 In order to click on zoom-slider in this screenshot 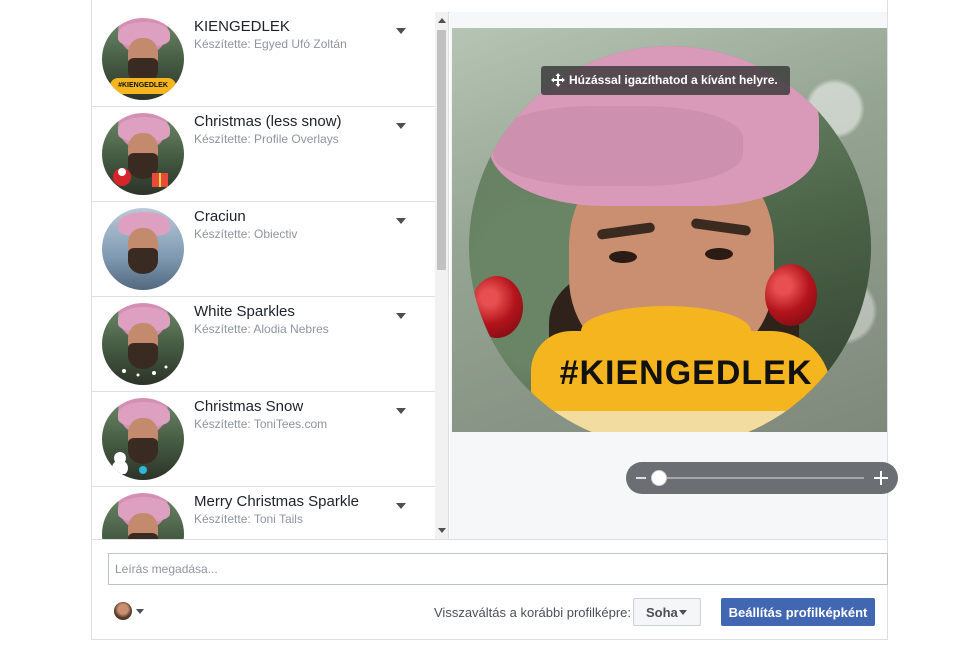, I will do `click(762, 478)`.